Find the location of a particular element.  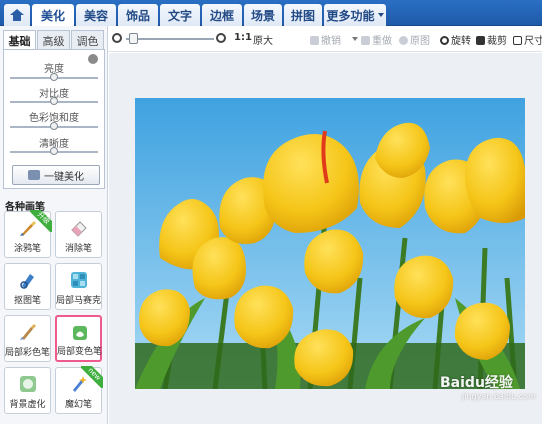

zoom-in-icon is located at coordinates (221, 38).